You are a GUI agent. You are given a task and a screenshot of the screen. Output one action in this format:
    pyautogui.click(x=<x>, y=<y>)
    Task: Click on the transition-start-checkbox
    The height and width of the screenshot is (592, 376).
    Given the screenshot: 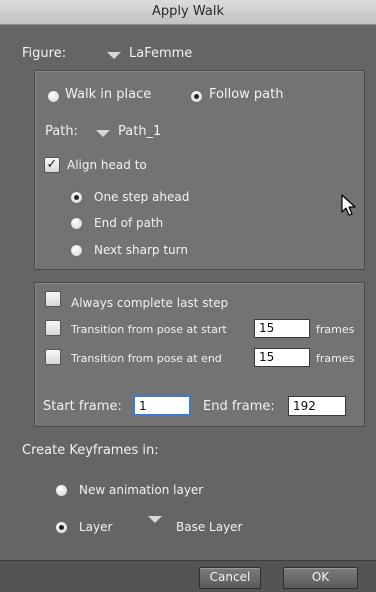 What is the action you would take?
    pyautogui.click(x=53, y=328)
    